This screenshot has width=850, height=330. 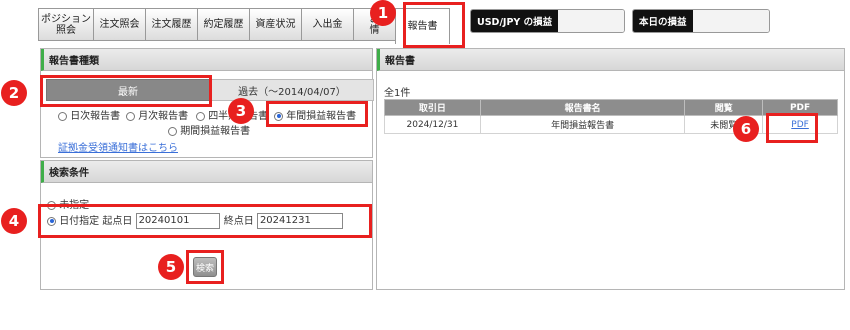 I want to click on margin-receipt-link: 証拠金受領通知書はこちら, so click(x=118, y=146).